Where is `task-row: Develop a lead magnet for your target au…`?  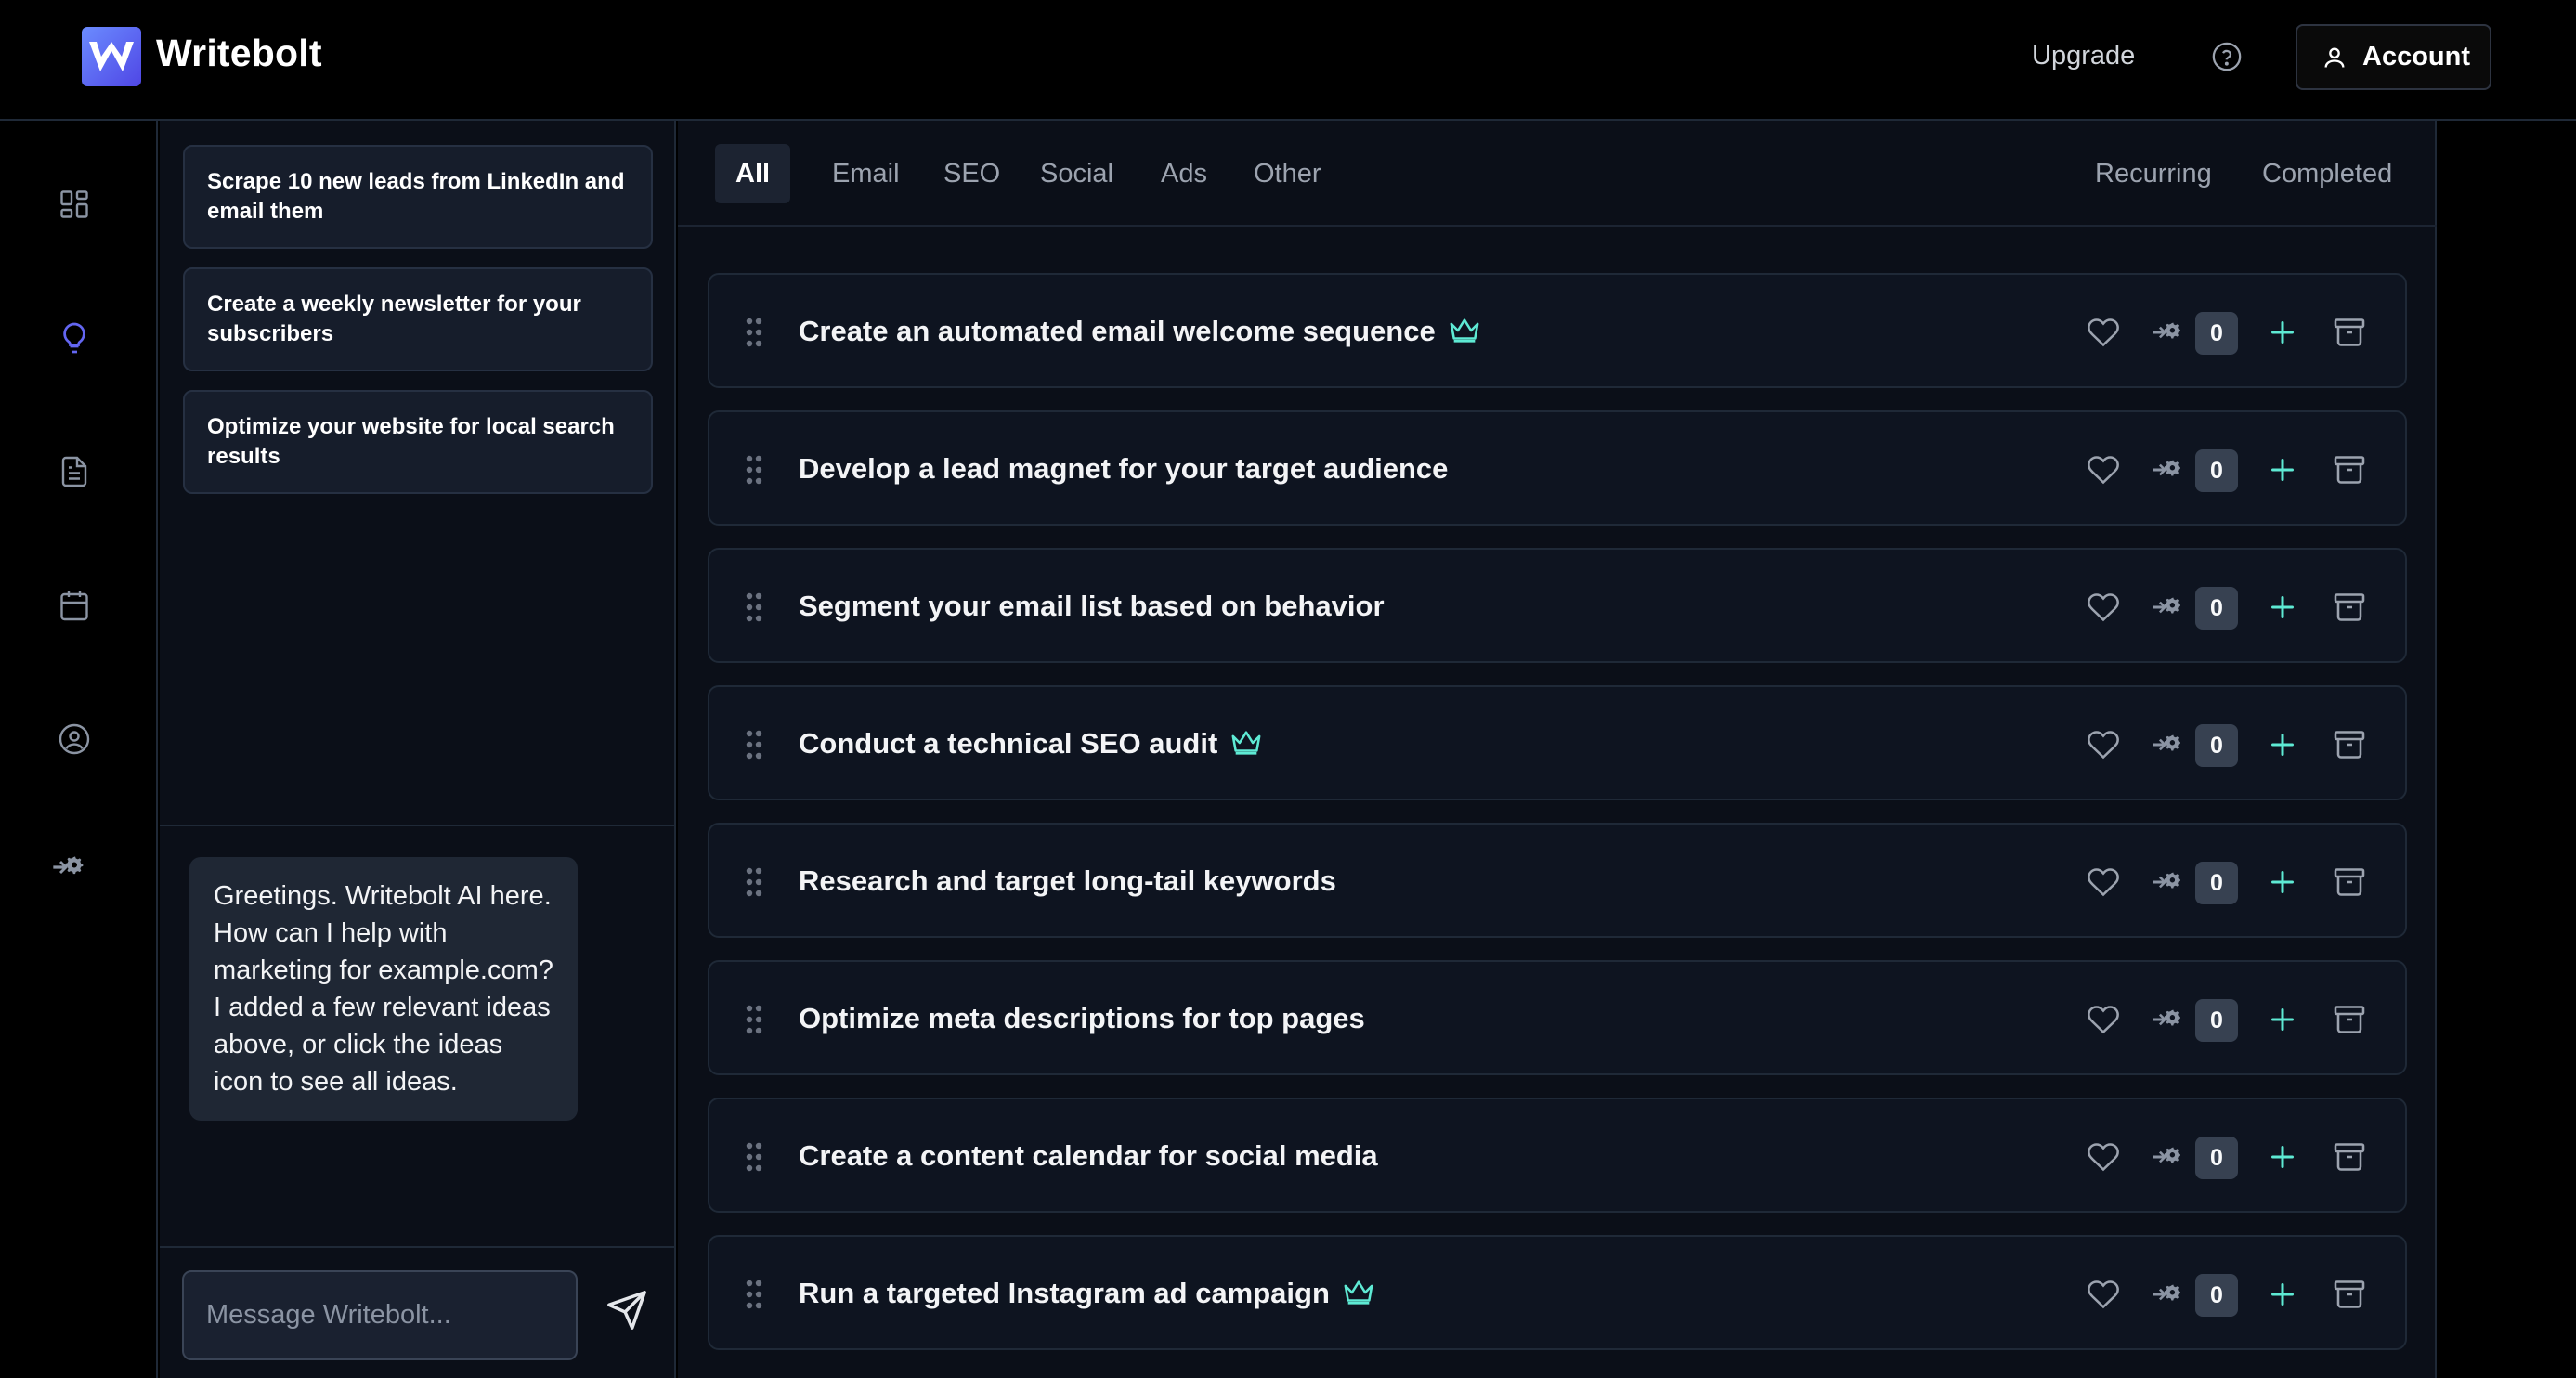 task-row: Develop a lead magnet for your target au… is located at coordinates (1558, 468).